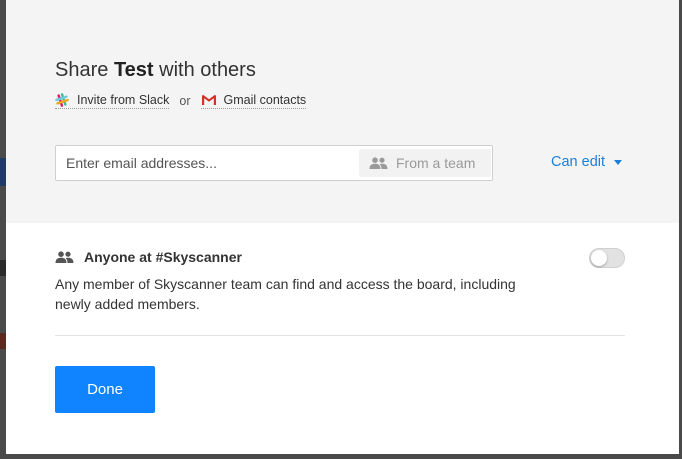 Image resolution: width=682 pixels, height=459 pixels. Describe the element at coordinates (211, 163) in the screenshot. I see `email-input` at that location.